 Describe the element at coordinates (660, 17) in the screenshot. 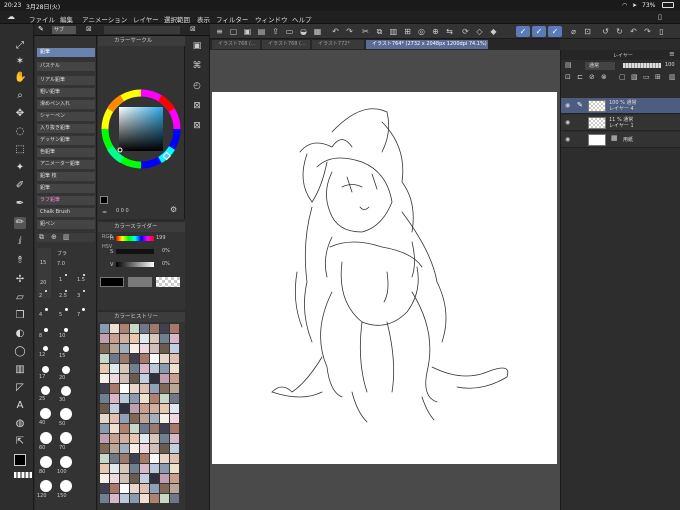

I see `quick-access-icon: ▯` at that location.